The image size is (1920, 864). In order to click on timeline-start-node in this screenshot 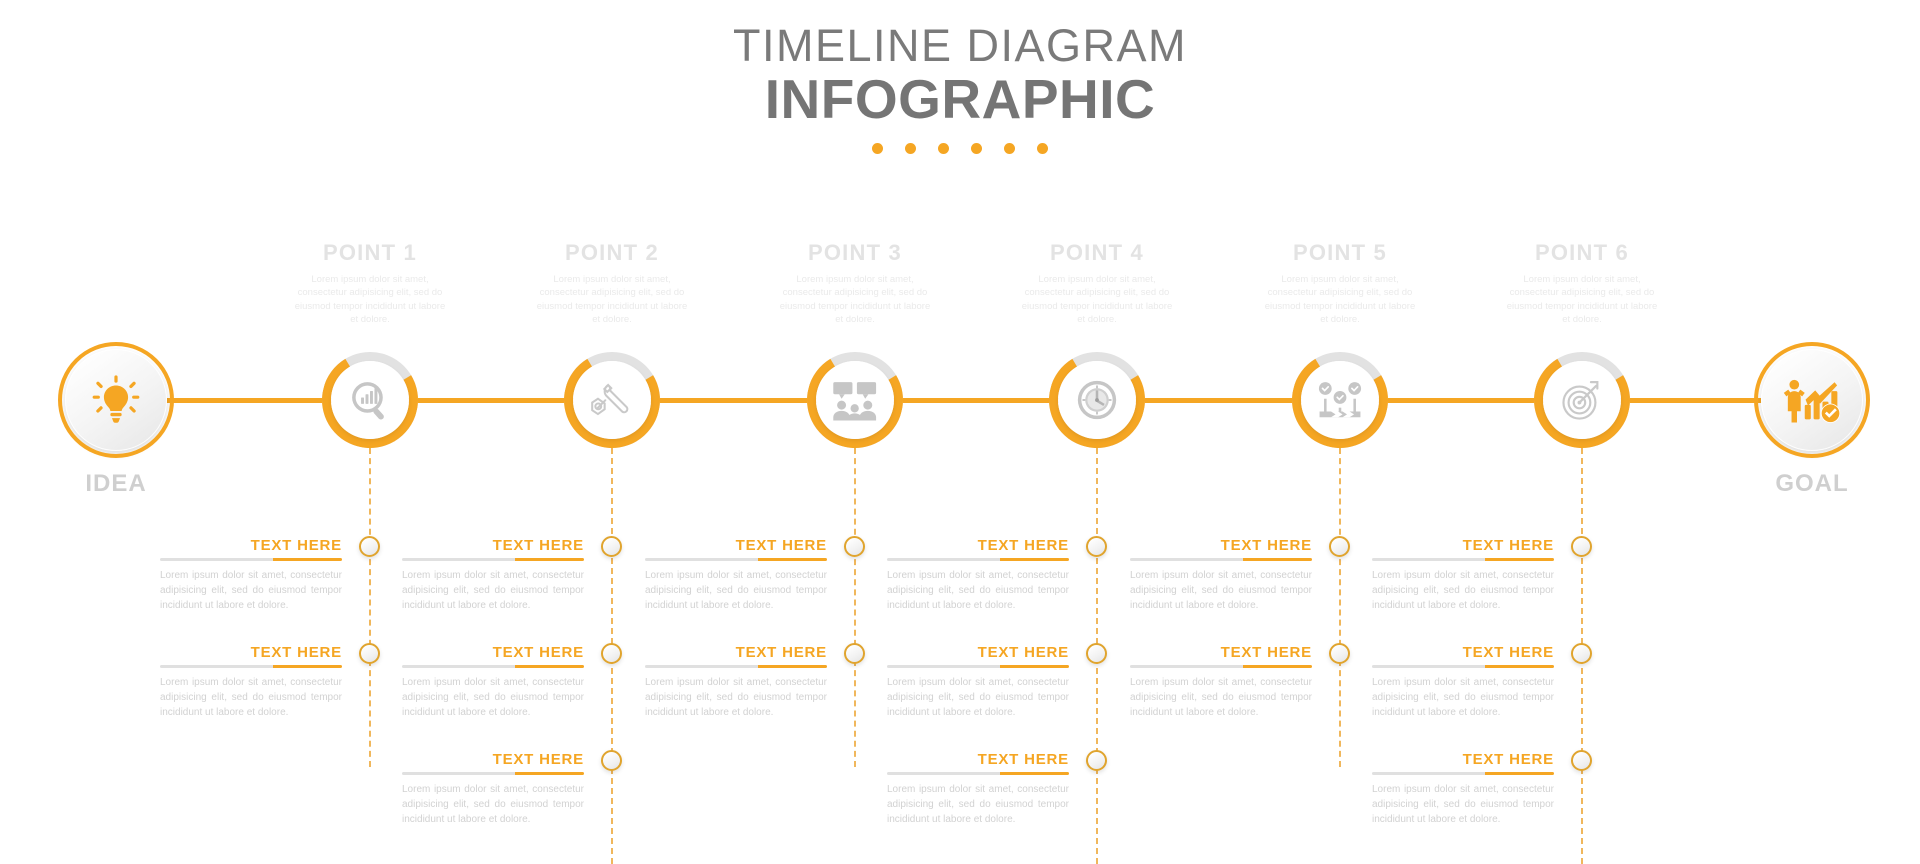, I will do `click(116, 400)`.